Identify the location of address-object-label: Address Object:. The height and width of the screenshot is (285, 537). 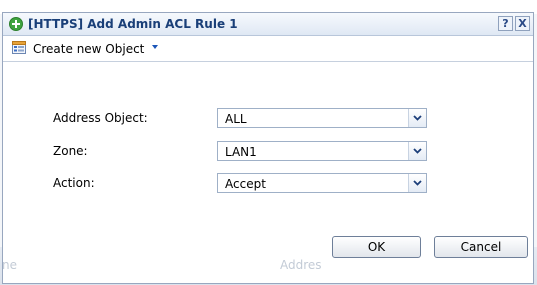
(100, 118).